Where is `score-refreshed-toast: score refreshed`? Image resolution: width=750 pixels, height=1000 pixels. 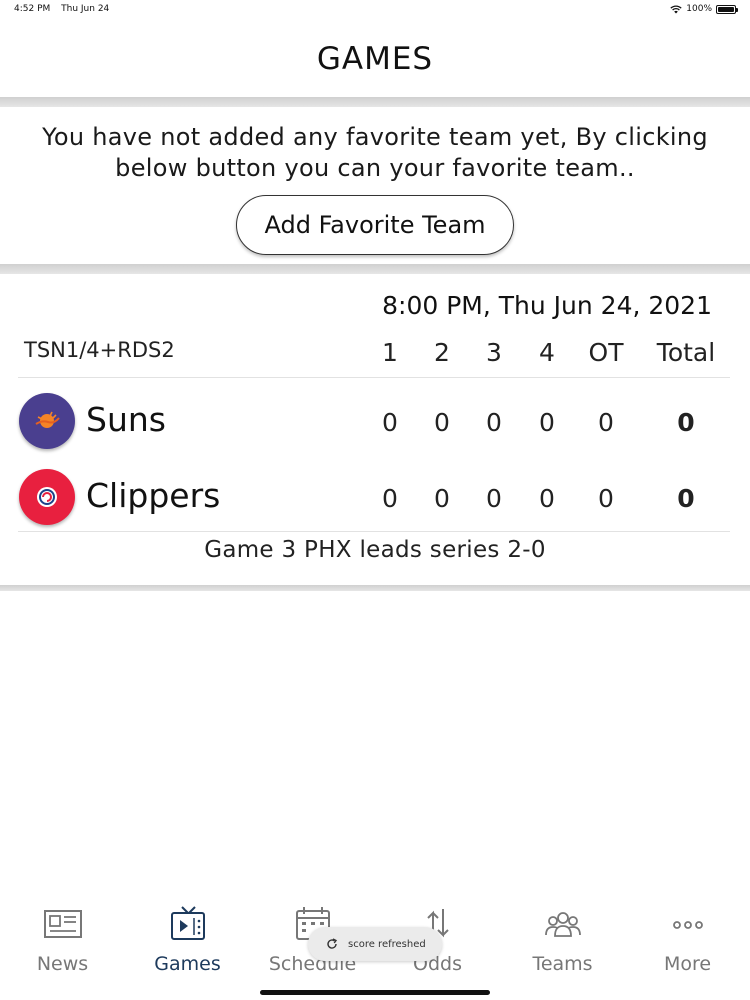 score-refreshed-toast: score refreshed is located at coordinates (375, 944).